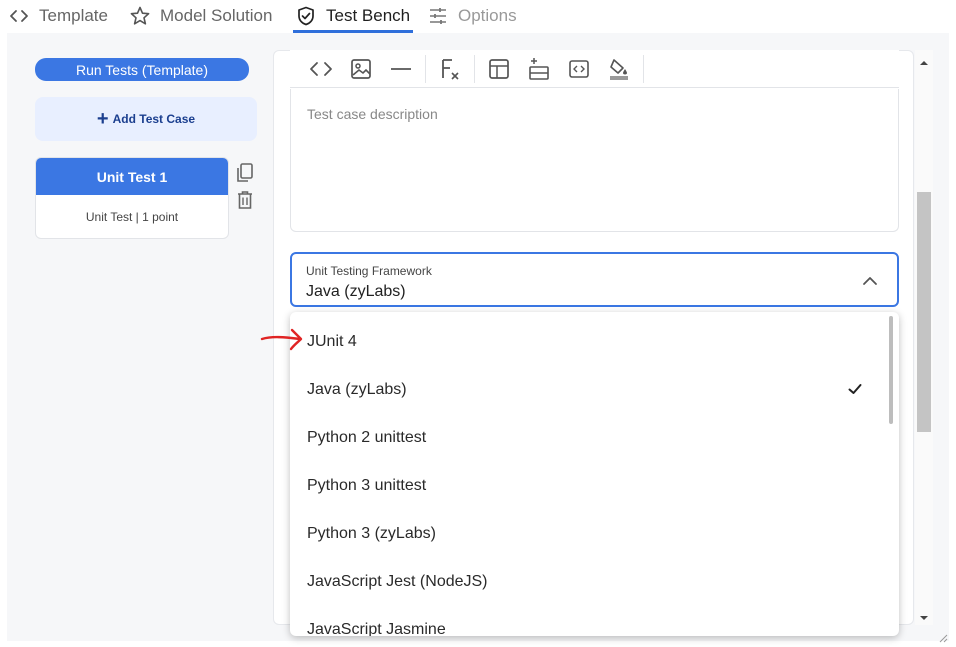  What do you see at coordinates (132, 176) in the screenshot?
I see `test-case-title: Unit Test 1` at bounding box center [132, 176].